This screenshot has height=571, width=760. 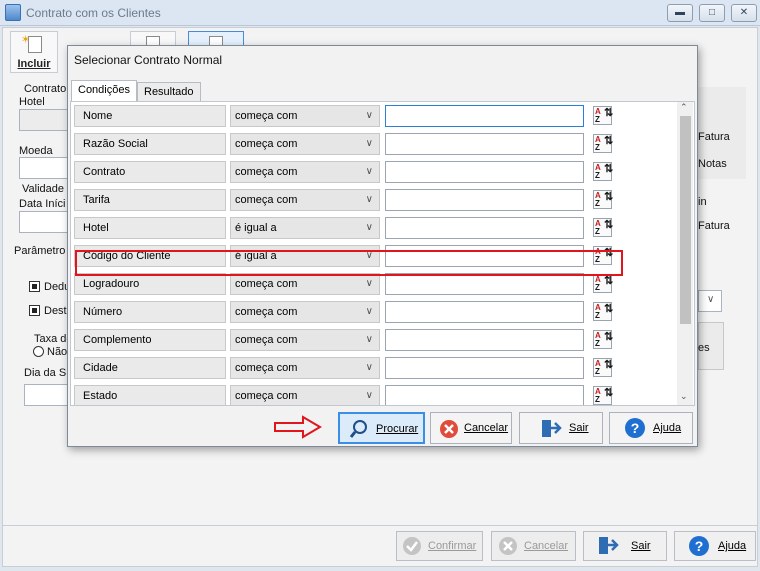 I want to click on data-inicio-label: Data Iníci, so click(x=42, y=204).